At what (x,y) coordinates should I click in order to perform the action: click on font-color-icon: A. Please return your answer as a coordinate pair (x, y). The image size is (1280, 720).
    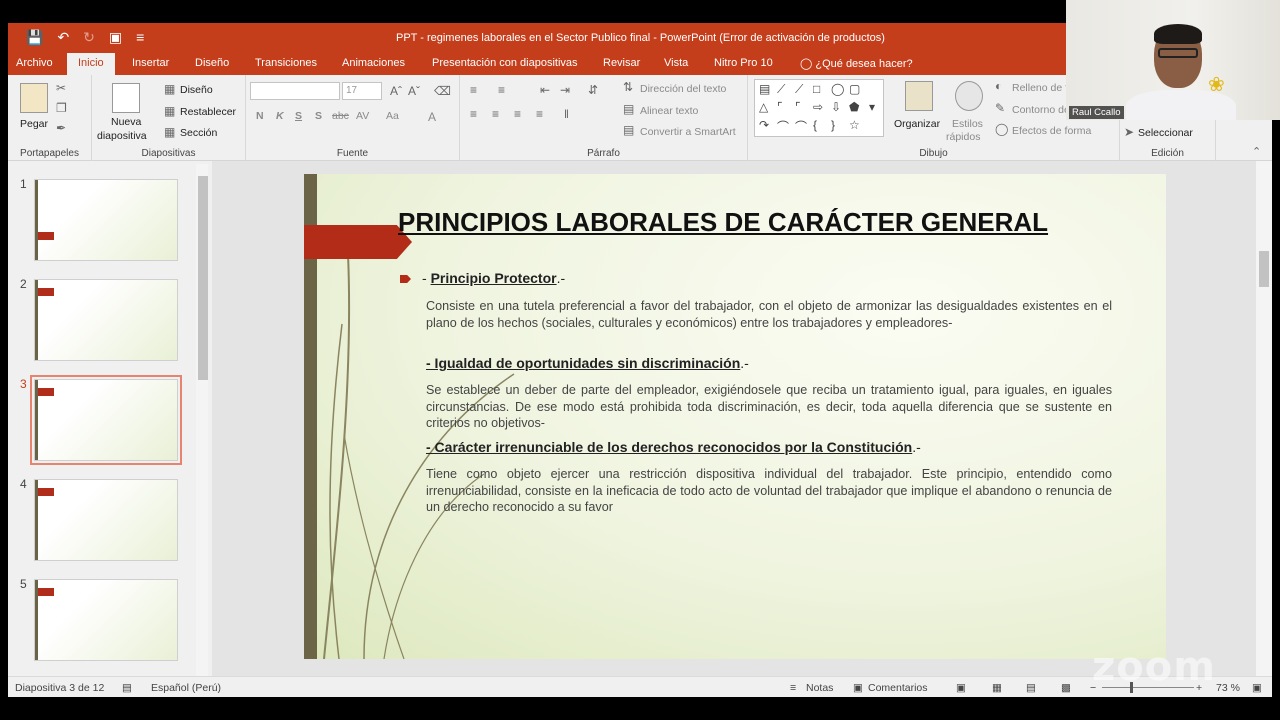
    Looking at the image, I should click on (432, 117).